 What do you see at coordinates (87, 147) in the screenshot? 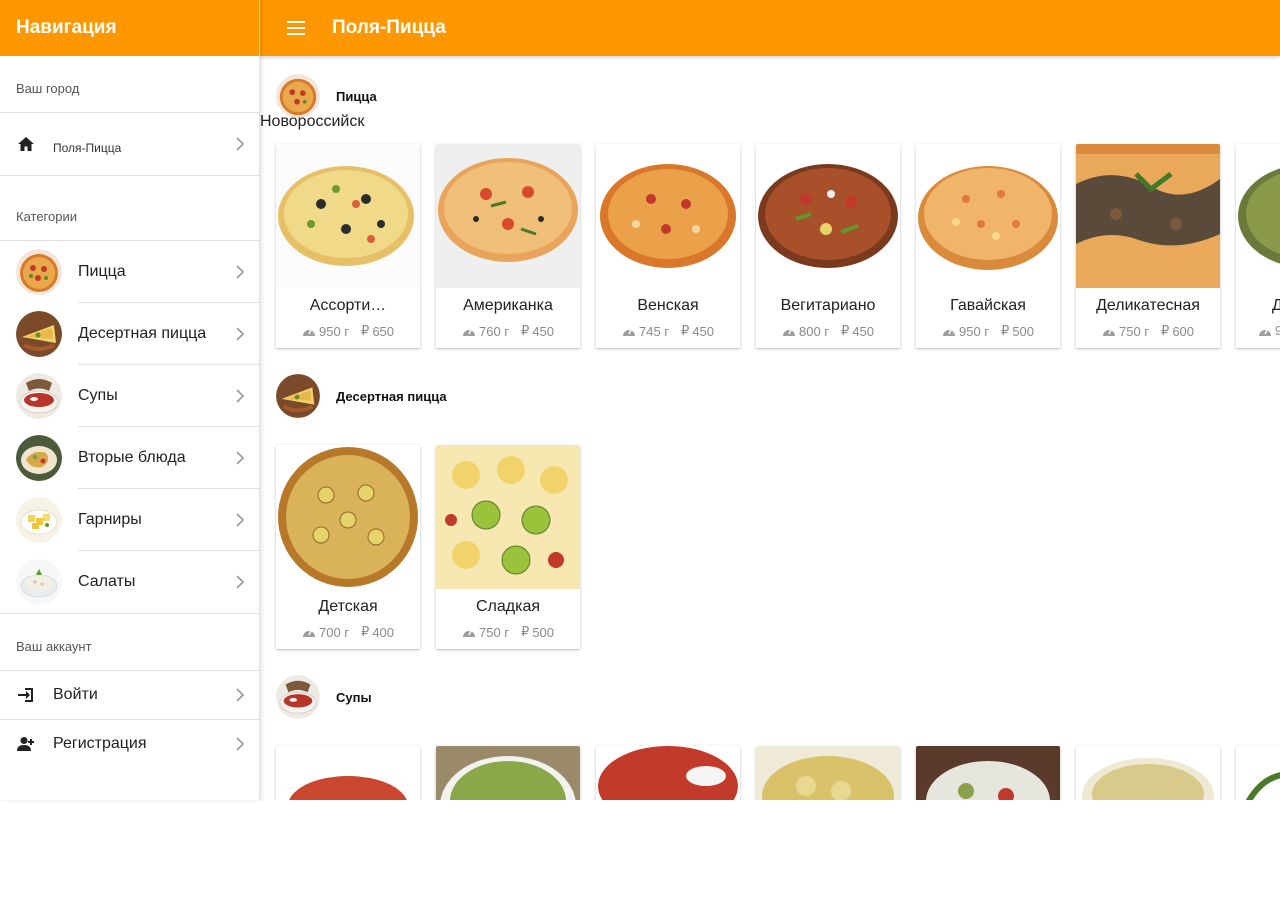
I see `restaurant-name: Поля-Пицца` at bounding box center [87, 147].